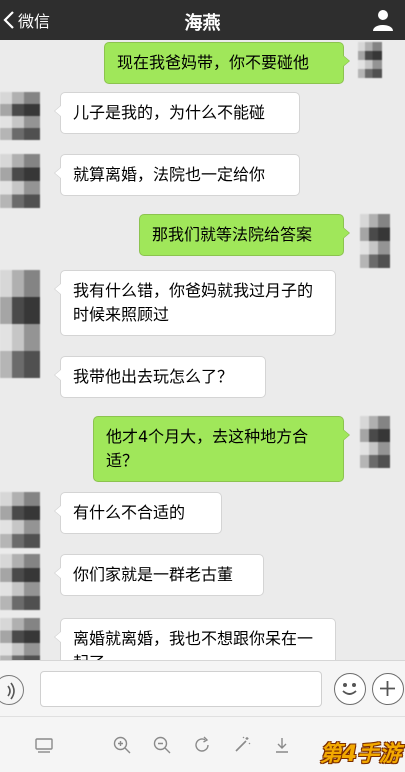 This screenshot has width=405, height=772. Describe the element at coordinates (383, 20) in the screenshot. I see `profile-icon` at that location.